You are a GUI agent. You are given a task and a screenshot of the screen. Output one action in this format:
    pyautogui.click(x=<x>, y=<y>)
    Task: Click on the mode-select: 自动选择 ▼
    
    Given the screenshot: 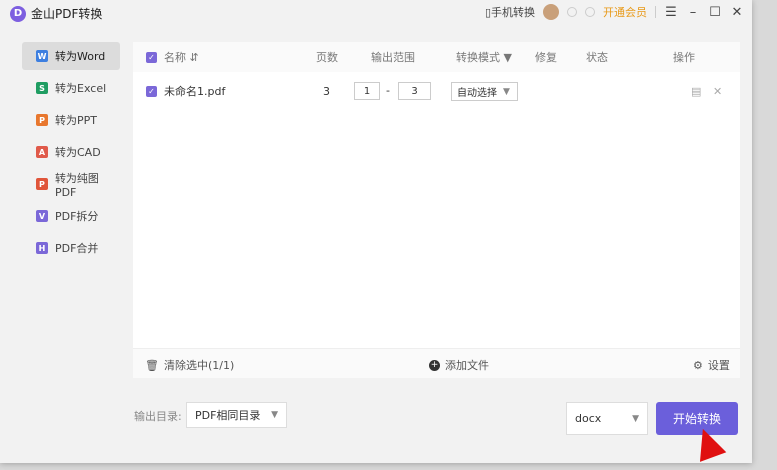 What is the action you would take?
    pyautogui.click(x=484, y=91)
    